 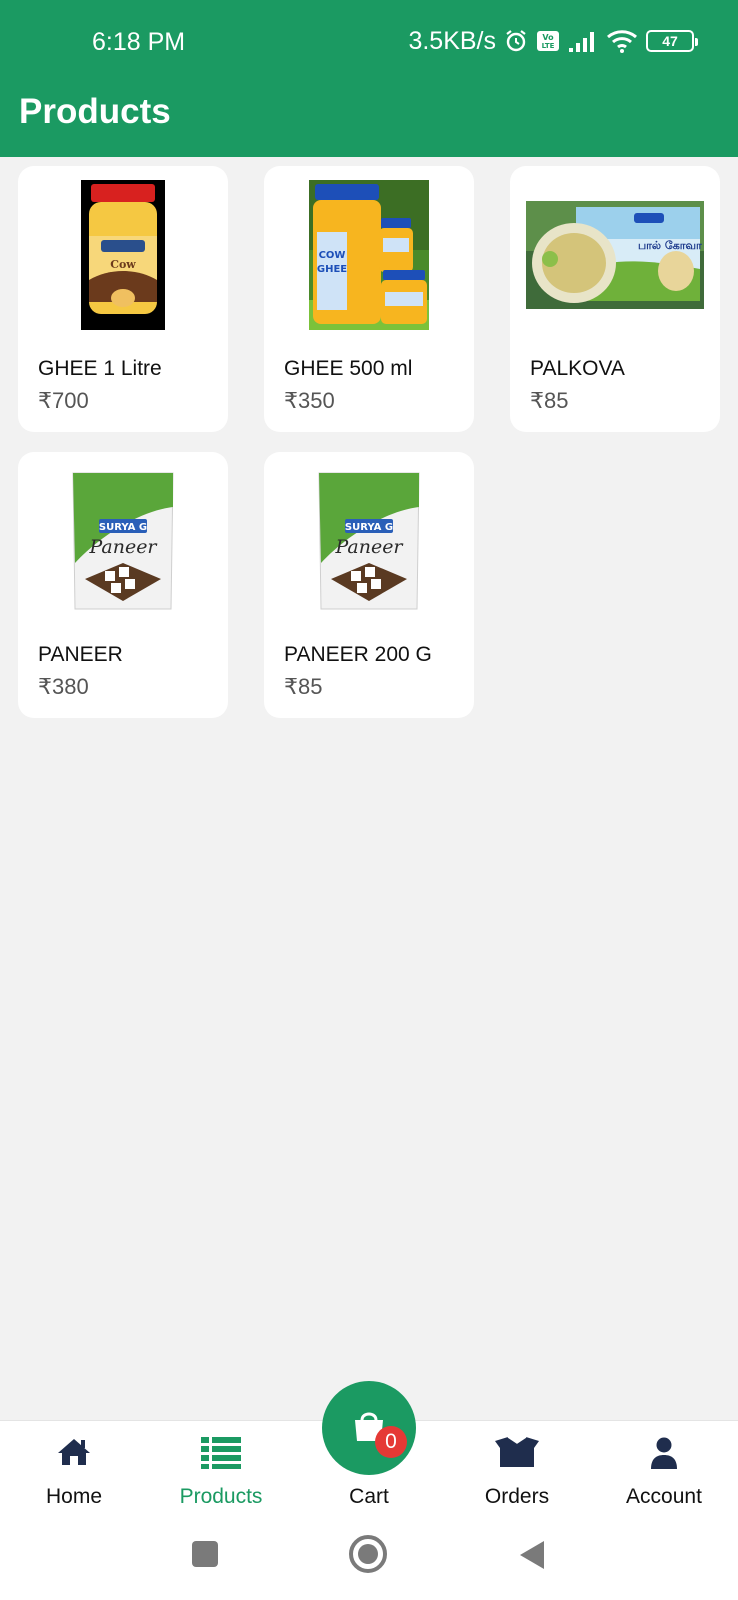 What do you see at coordinates (221, 1496) in the screenshot?
I see `nav-label: Products` at bounding box center [221, 1496].